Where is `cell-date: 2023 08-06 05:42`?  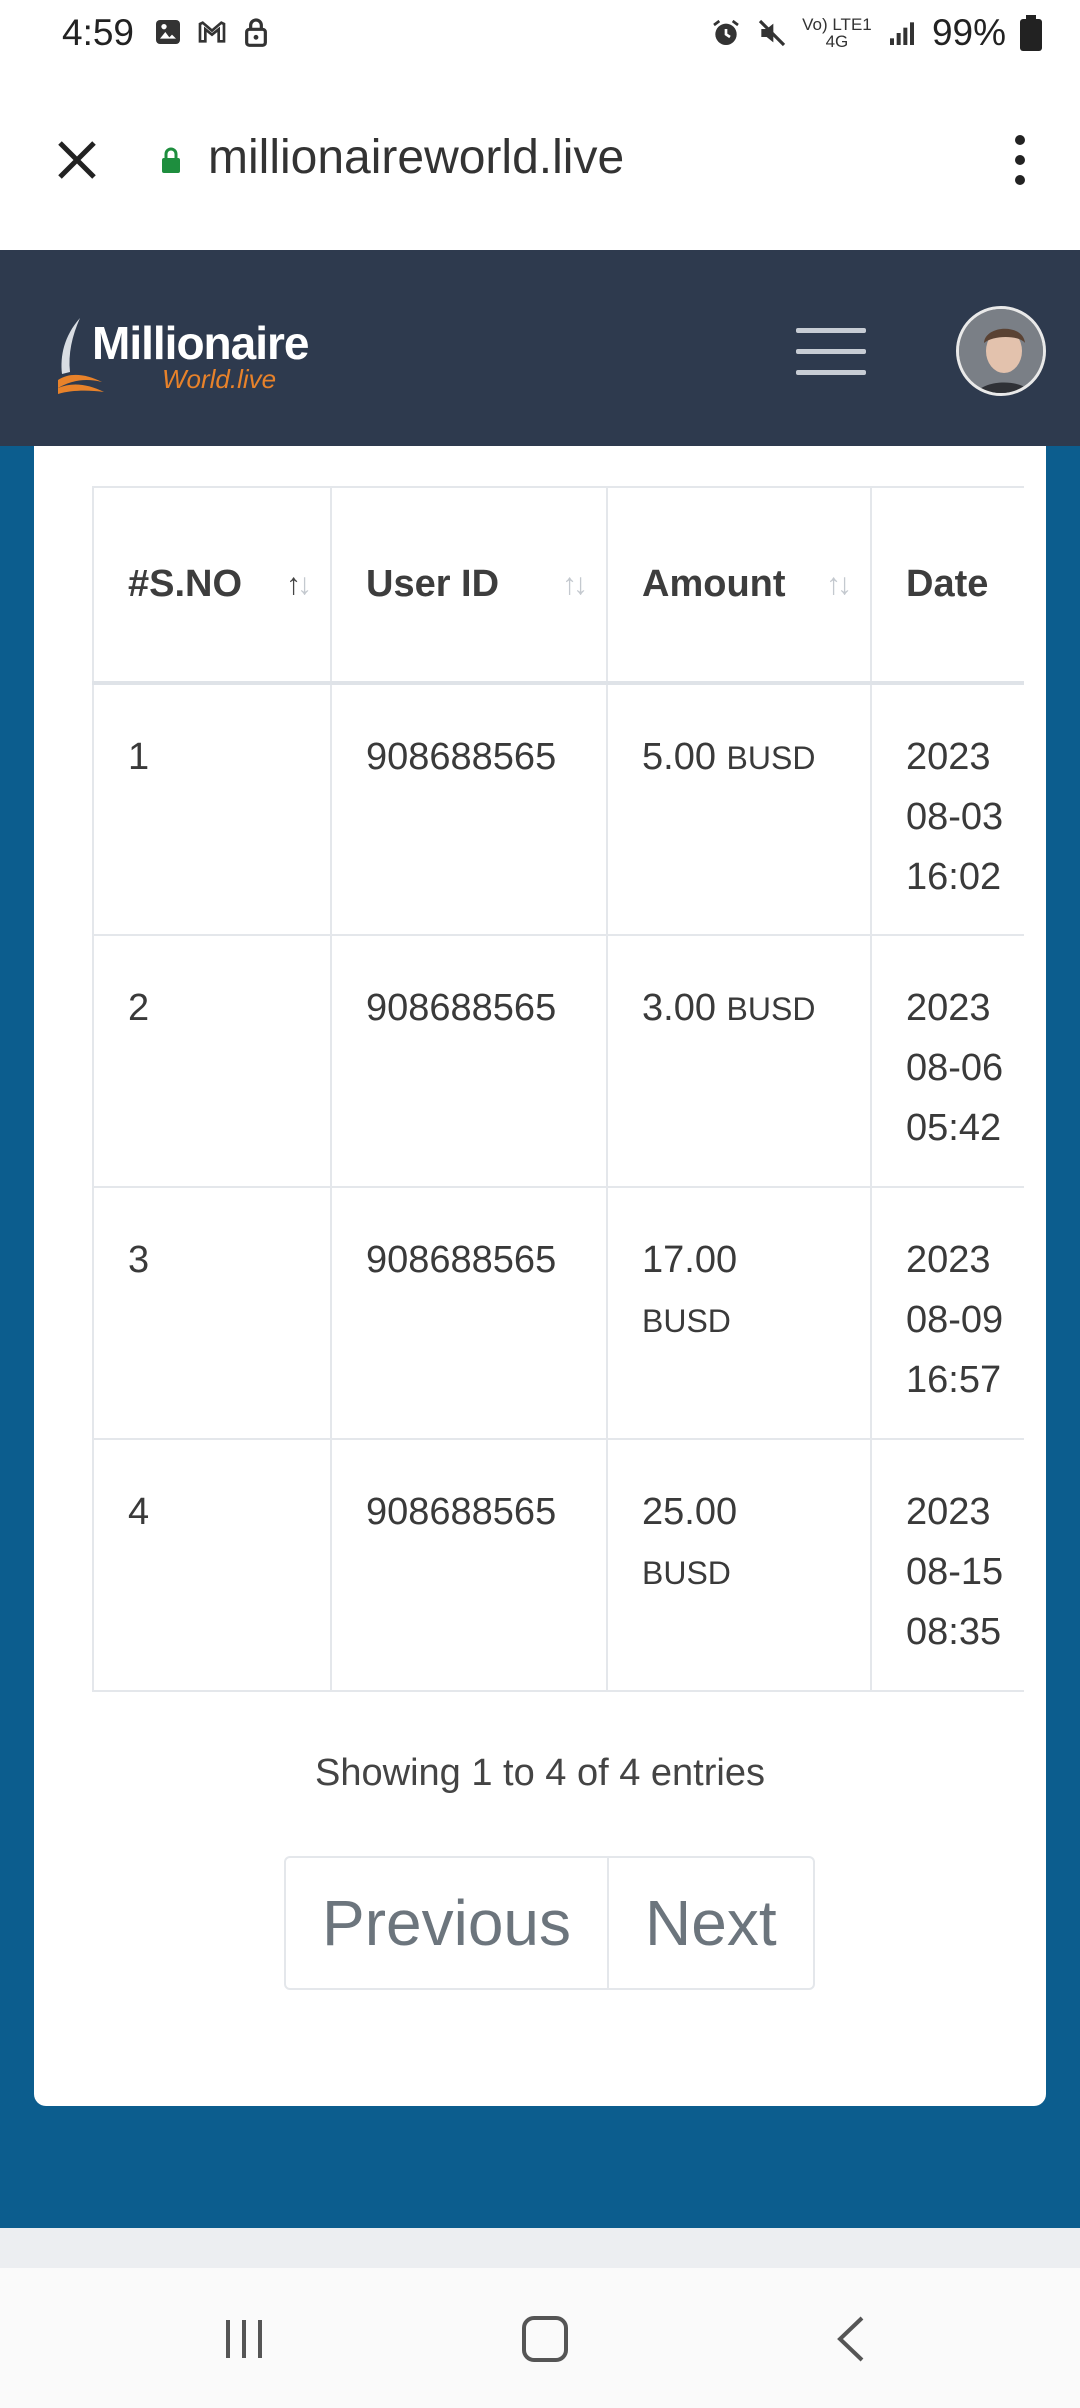 cell-date: 2023 08-06 05:42 is located at coordinates (947, 1061).